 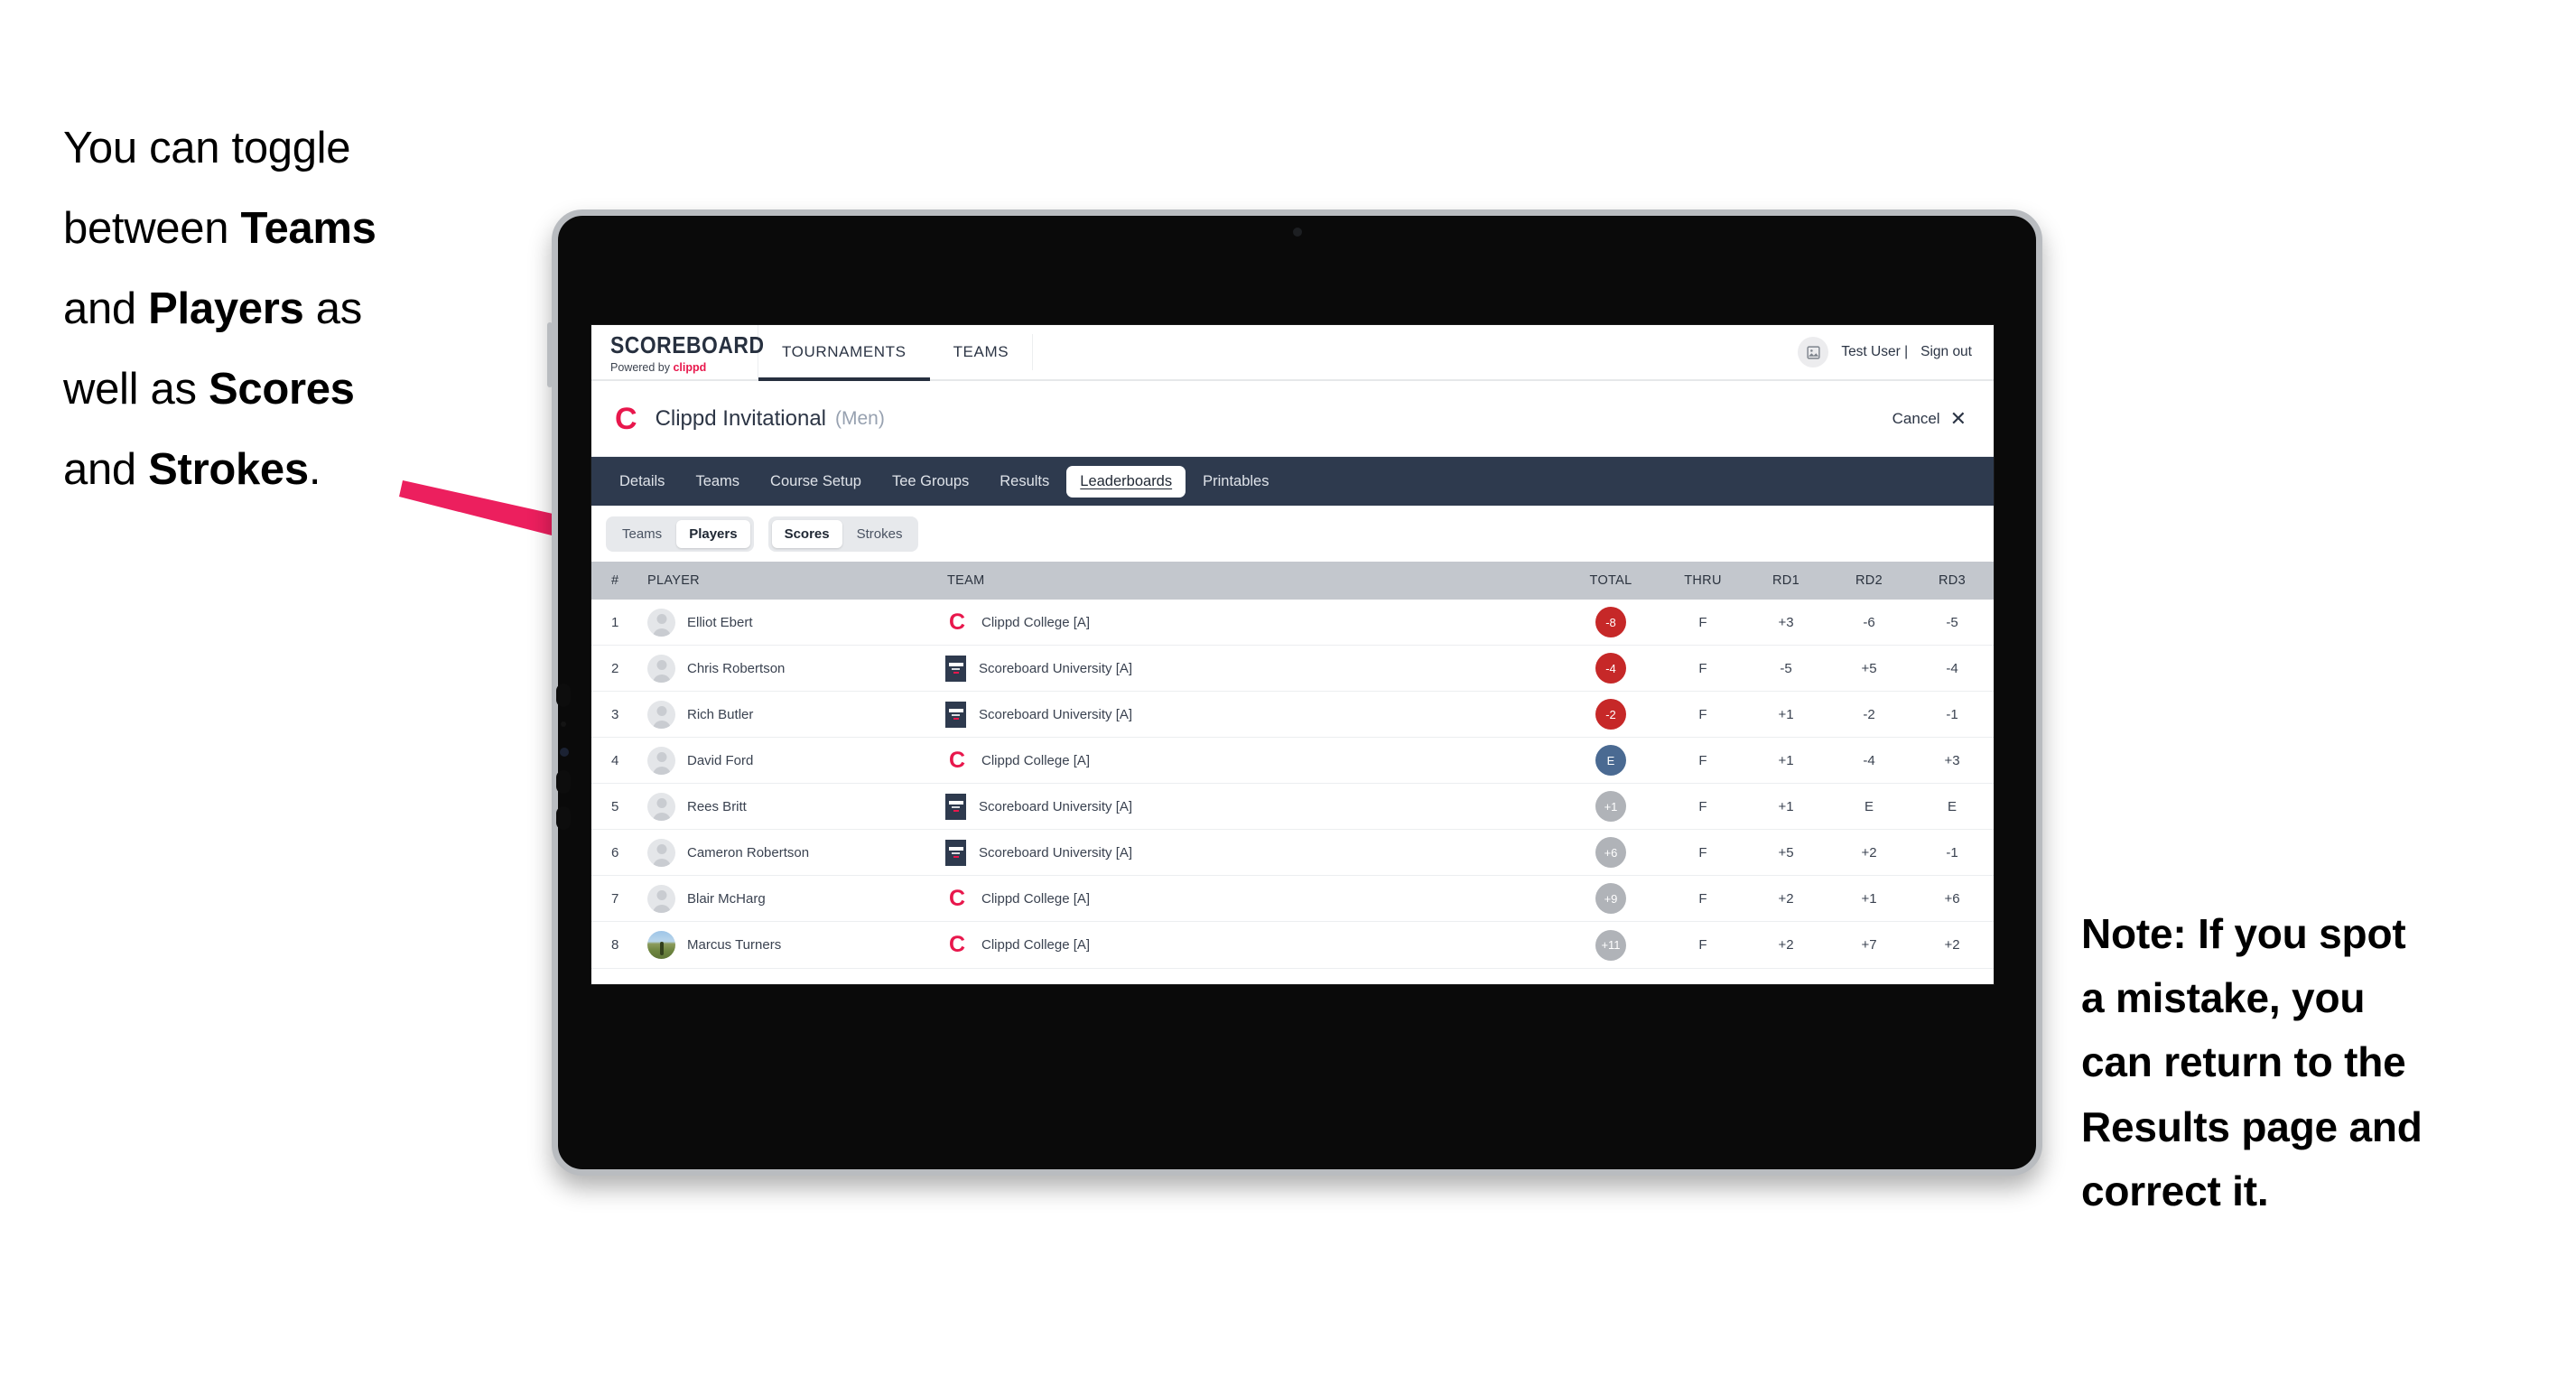 What do you see at coordinates (687, 344) in the screenshot?
I see `brand-name: SCOREBOARD` at bounding box center [687, 344].